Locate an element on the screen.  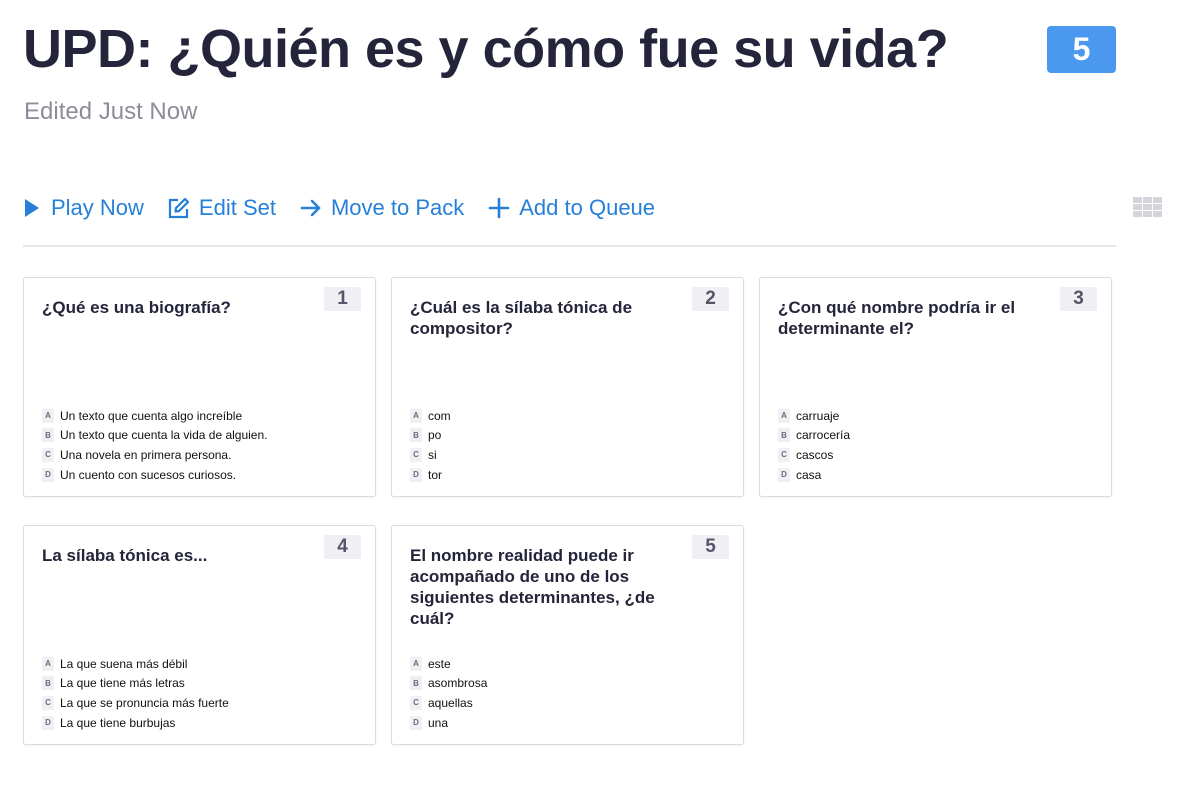
question-count-badge: 5 is located at coordinates (1081, 49).